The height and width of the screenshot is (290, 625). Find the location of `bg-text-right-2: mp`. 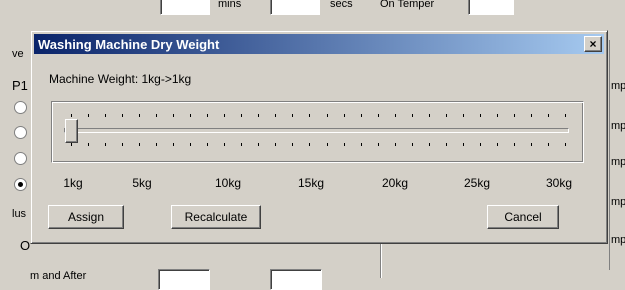

bg-text-right-2: mp is located at coordinates (618, 126).